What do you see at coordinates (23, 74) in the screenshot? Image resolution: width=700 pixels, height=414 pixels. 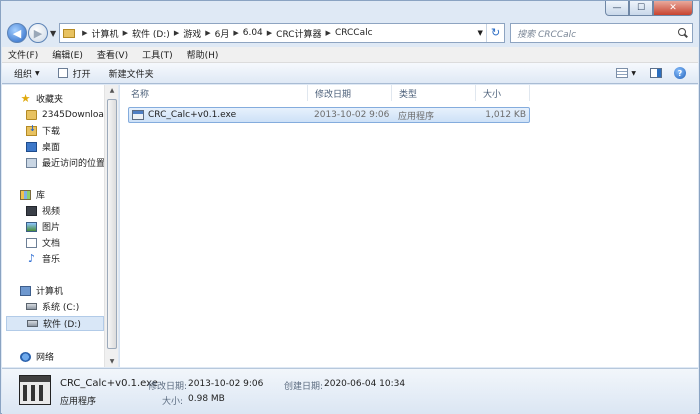 I see `organize-label: 组织` at bounding box center [23, 74].